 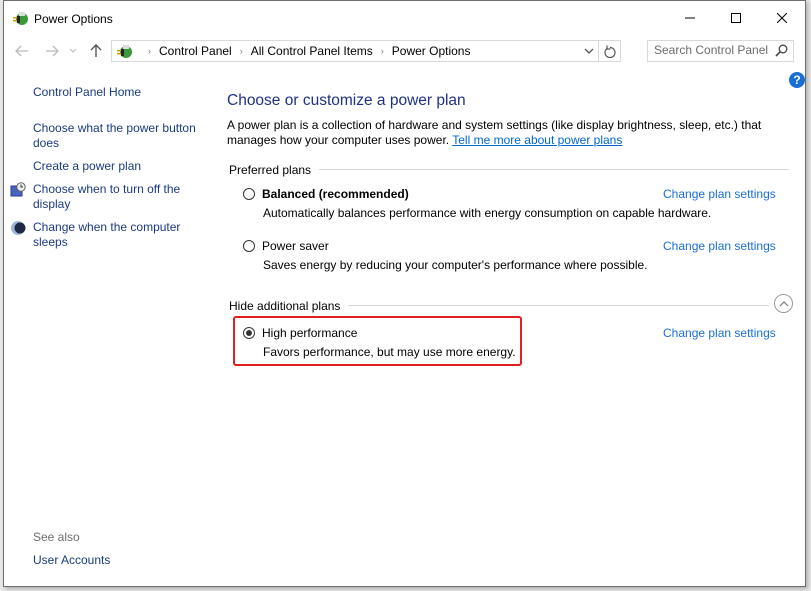 I want to click on refresh-icon, so click(x=609, y=51).